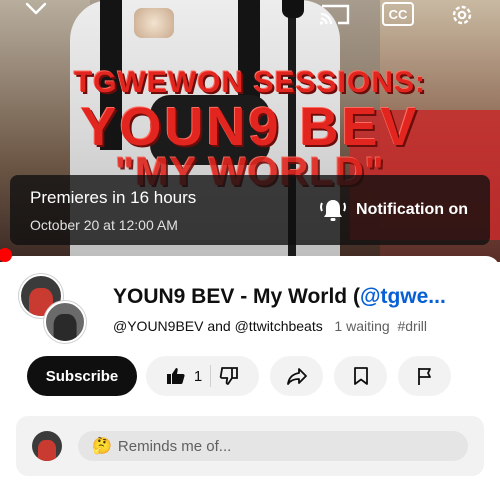 The image size is (500, 500). What do you see at coordinates (412, 209) in the screenshot?
I see `notification-label: Notification on` at bounding box center [412, 209].